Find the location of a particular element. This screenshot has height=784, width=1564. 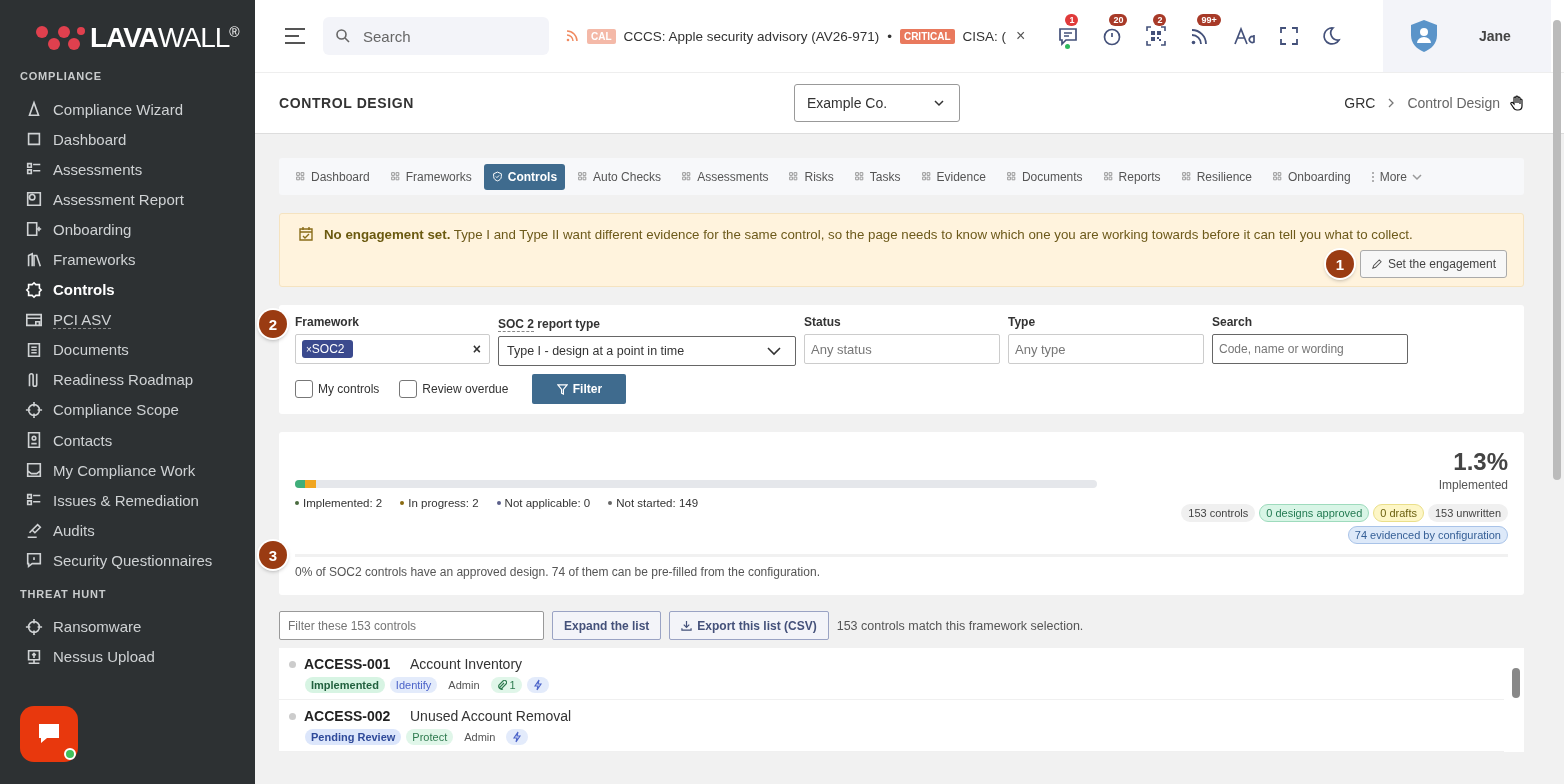

chevron-down-icon is located at coordinates (1417, 176).